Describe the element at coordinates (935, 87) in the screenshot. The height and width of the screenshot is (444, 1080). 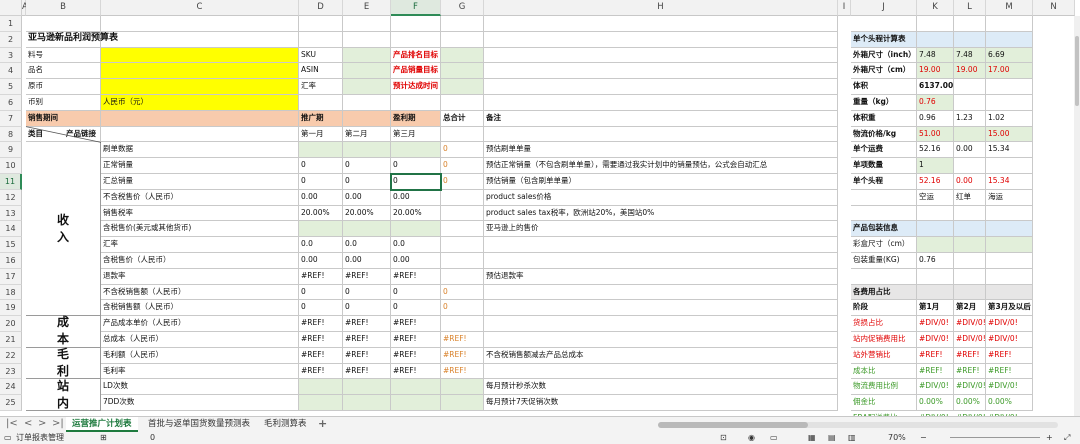
I see `cell-text-k5: 6137.00` at that location.